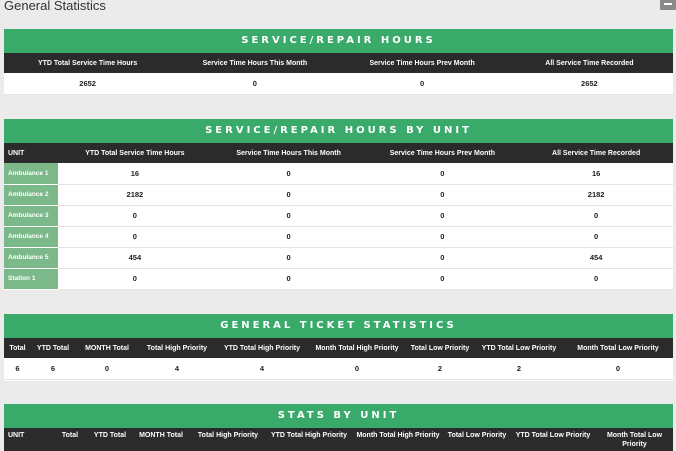 This screenshot has width=676, height=451. What do you see at coordinates (668, 5) in the screenshot?
I see `collapse-icon` at bounding box center [668, 5].